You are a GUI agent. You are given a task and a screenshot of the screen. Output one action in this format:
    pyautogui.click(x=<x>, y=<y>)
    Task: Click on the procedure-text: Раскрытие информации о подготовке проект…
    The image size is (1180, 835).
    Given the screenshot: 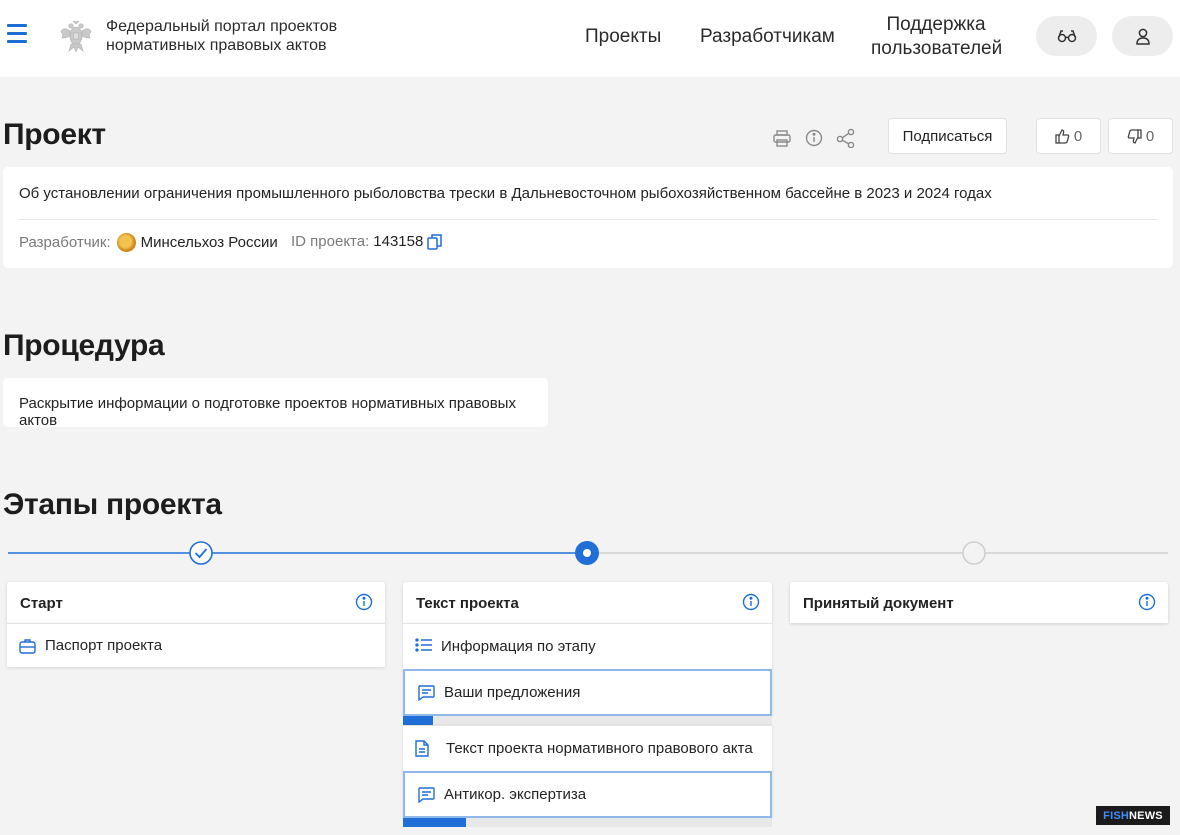 What is the action you would take?
    pyautogui.click(x=267, y=412)
    